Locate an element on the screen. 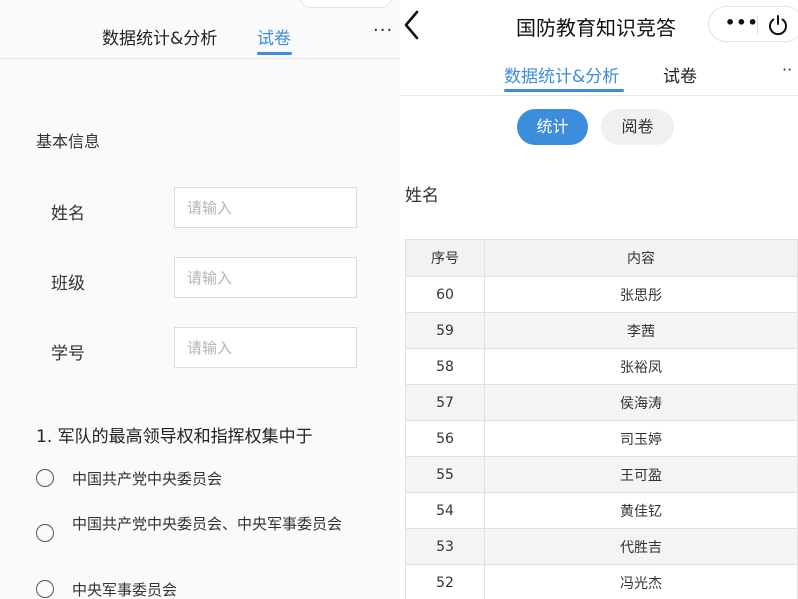 This screenshot has width=798, height=599. option-label: 中国共产党中央委员会 is located at coordinates (147, 479).